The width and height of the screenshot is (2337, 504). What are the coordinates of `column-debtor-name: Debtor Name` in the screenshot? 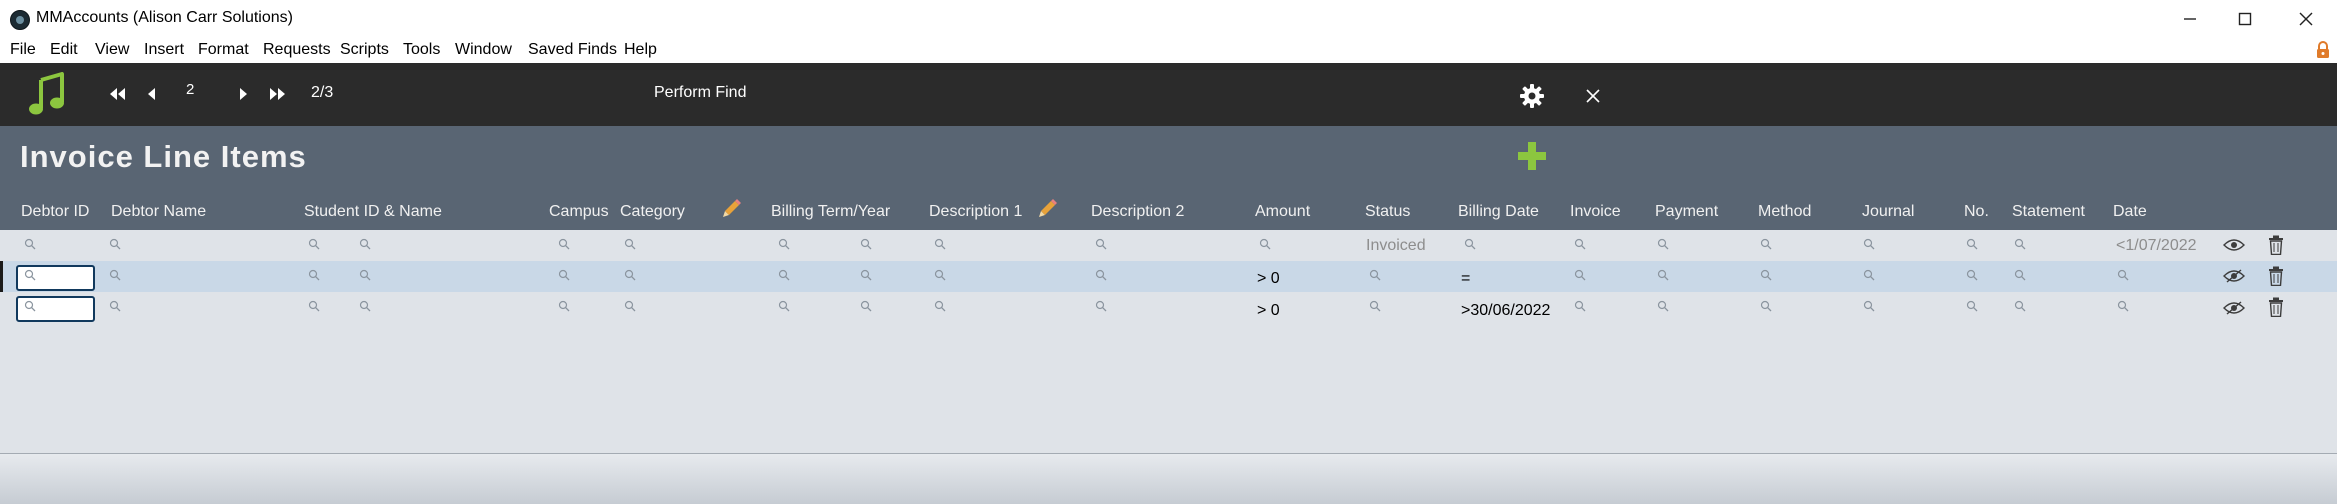 It's located at (158, 212).